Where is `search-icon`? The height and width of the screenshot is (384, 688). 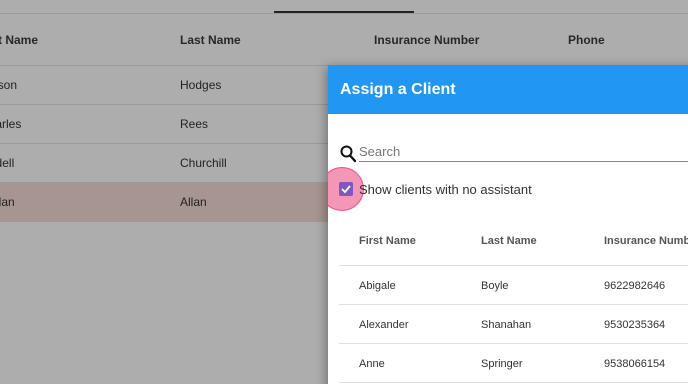
search-icon is located at coordinates (348, 154).